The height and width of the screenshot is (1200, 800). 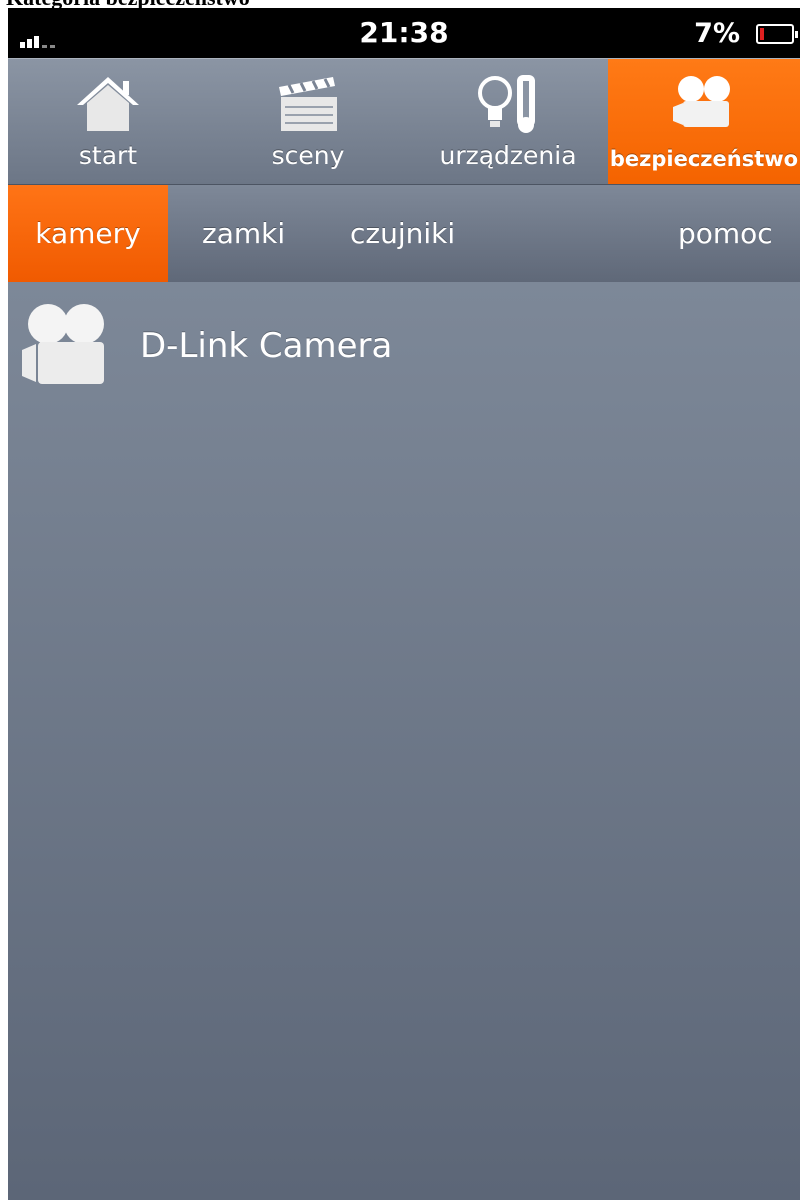 I want to click on sub-nav: kamery zamki czujniki pomoc, so click(x=404, y=234).